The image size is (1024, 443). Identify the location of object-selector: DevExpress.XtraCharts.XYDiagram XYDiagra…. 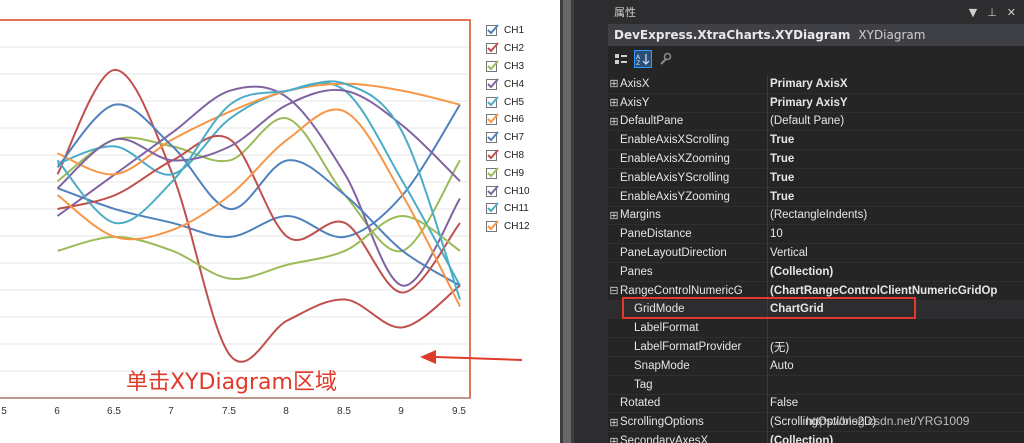
(816, 35).